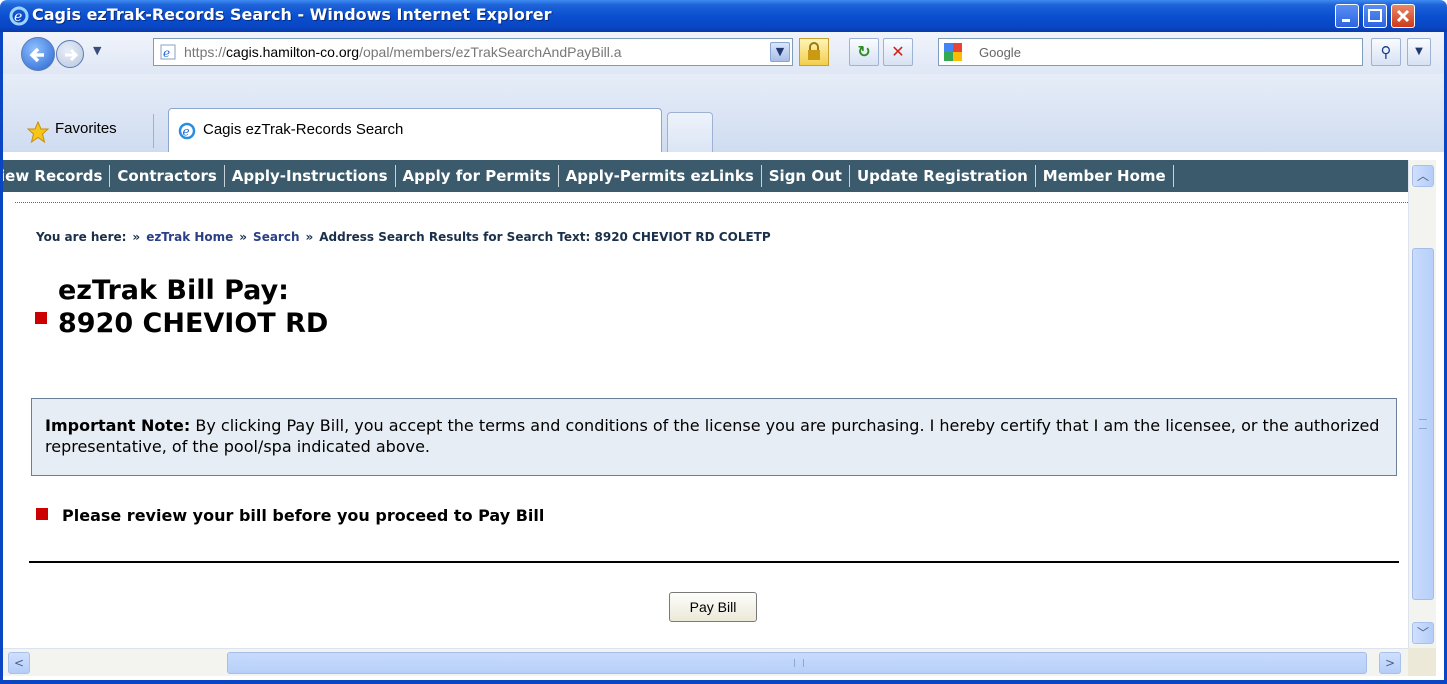 The width and height of the screenshot is (1447, 684). Describe the element at coordinates (490, 52) in the screenshot. I see `address-path: /opal/members/ezTrakSearchAndPayBill.a` at that location.